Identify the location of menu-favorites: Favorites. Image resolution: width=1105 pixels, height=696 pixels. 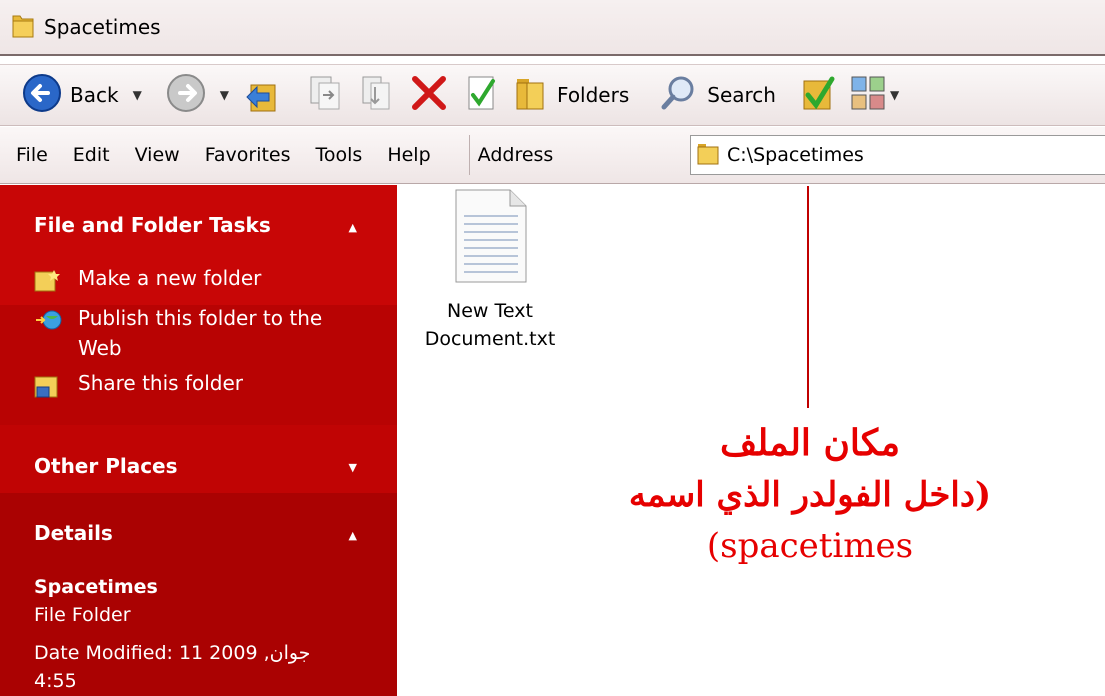
(248, 155).